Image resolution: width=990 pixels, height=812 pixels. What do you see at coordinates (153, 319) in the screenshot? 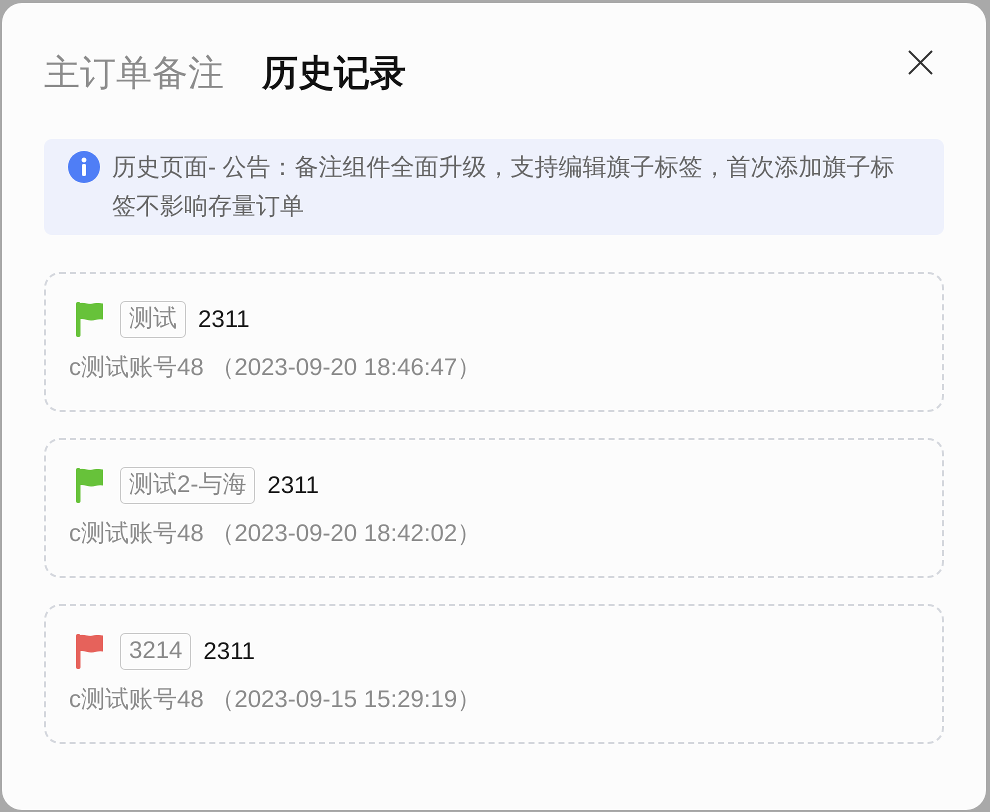
I see `note-tag: 测试` at bounding box center [153, 319].